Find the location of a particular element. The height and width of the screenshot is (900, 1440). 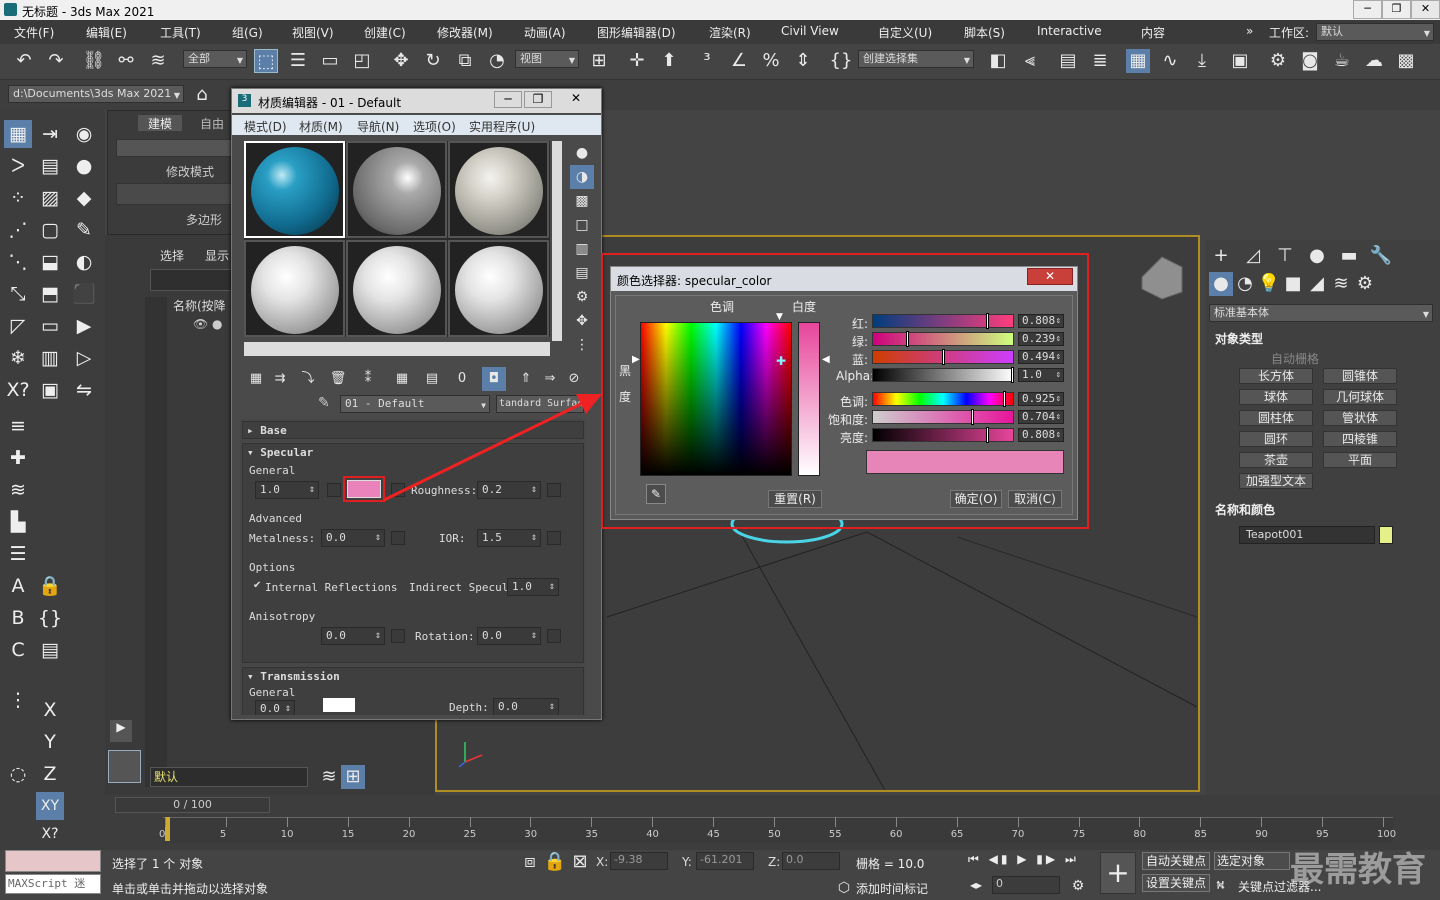

time-tag-icon: ⬡ is located at coordinates (844, 888).